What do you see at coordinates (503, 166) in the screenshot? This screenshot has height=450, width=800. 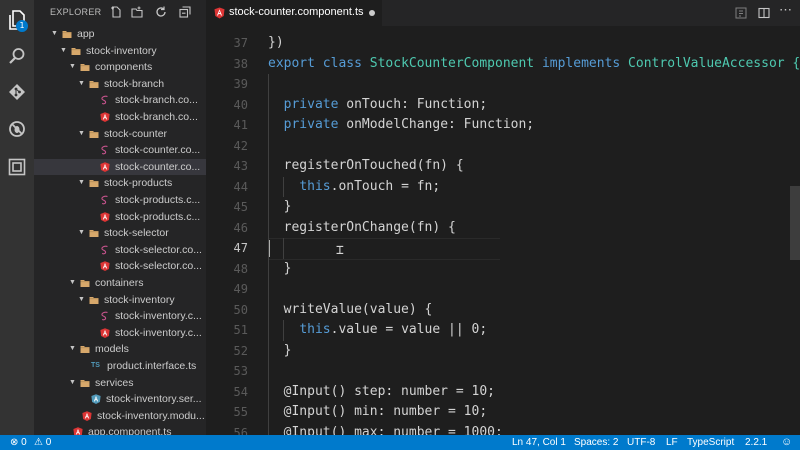 I see `code-line: 43 registerOnTouched(fn) {` at bounding box center [503, 166].